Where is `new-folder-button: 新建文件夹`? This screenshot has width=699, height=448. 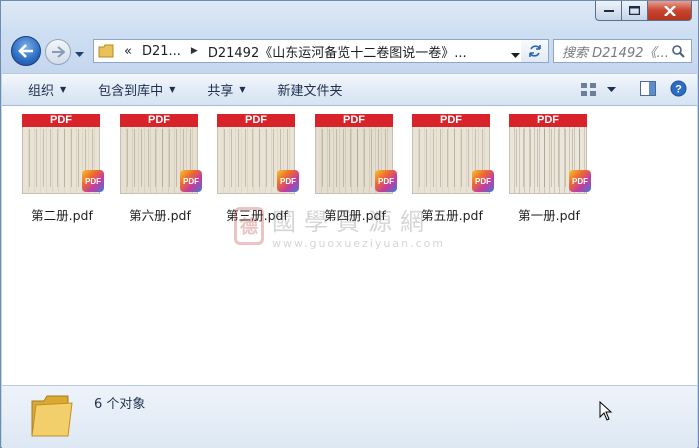
new-folder-button: 新建文件夹 is located at coordinates (308, 89).